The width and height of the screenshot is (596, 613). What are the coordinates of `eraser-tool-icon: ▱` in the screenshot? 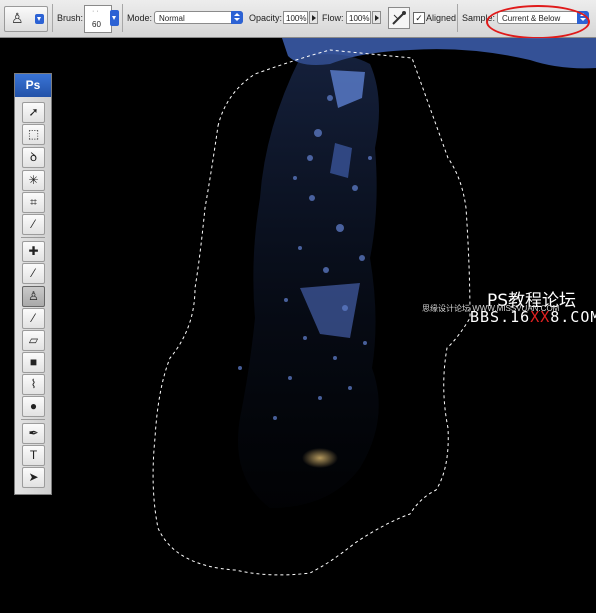 It's located at (33, 340).